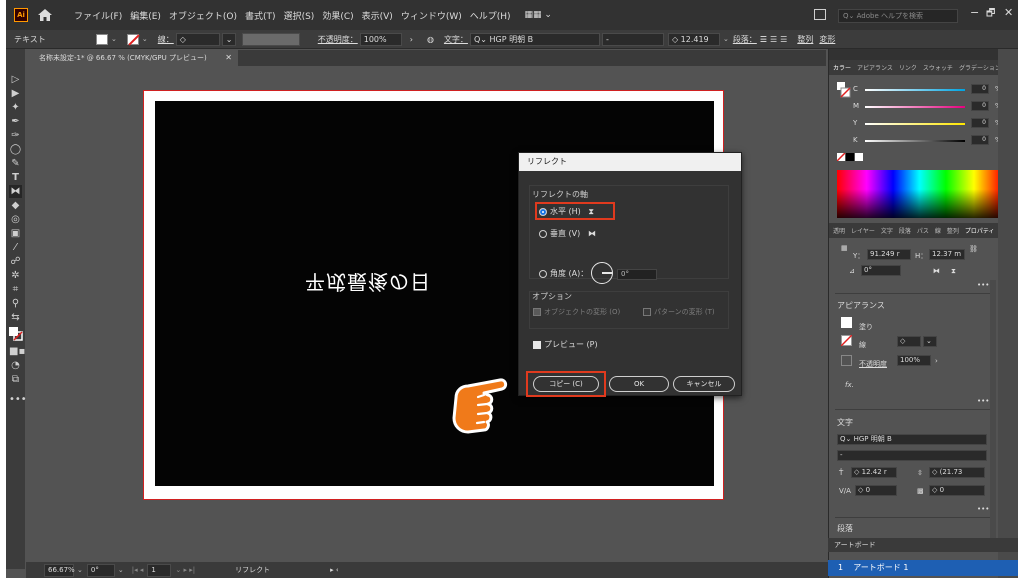 This screenshot has width=1024, height=583. What do you see at coordinates (334, 570) in the screenshot?
I see `status-menu-icon: ▸ ‹` at bounding box center [334, 570].